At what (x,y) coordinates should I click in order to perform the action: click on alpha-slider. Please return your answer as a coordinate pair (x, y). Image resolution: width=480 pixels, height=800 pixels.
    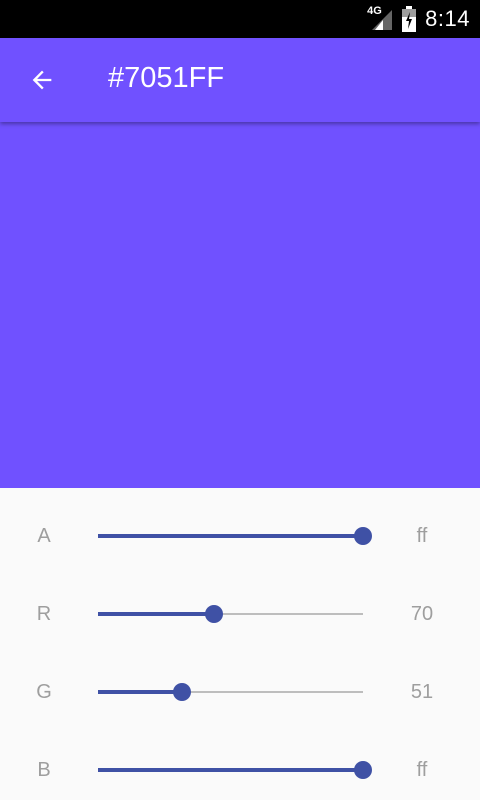
    Looking at the image, I should click on (235, 536).